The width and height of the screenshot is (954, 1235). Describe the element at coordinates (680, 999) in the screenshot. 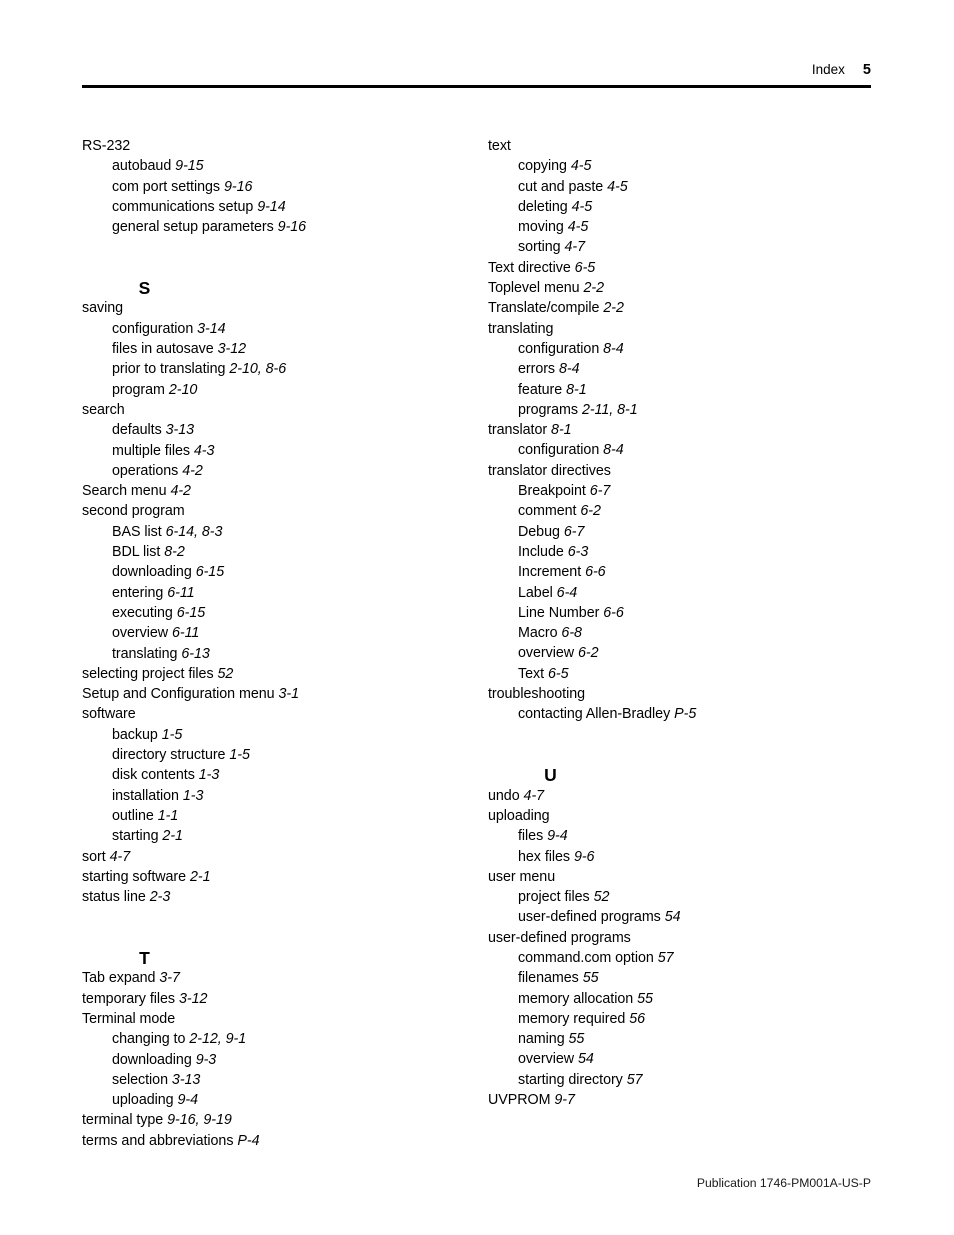

I see `index-subentry: memory allocation 55` at that location.